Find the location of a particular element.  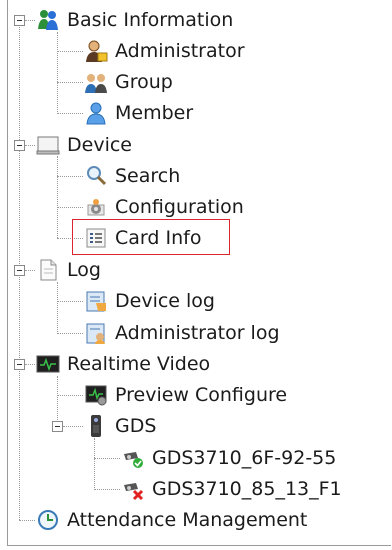

tree-node-label: Device is located at coordinates (99, 145).